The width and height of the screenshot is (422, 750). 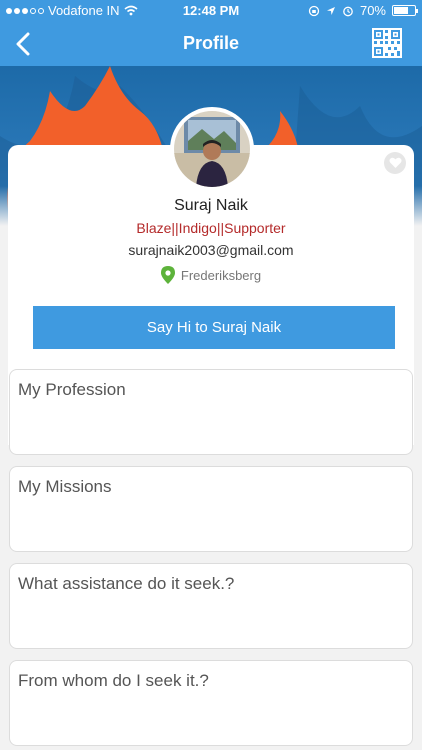 I want to click on profile-location: Frederiksberg, so click(x=211, y=275).